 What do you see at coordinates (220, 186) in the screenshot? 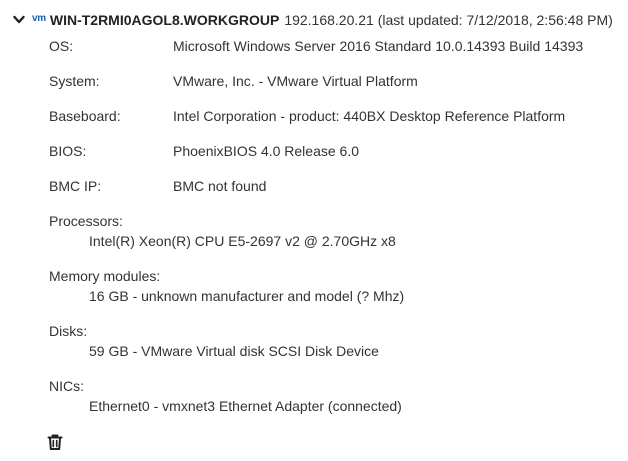
I see `detail-value: BMC not found` at bounding box center [220, 186].